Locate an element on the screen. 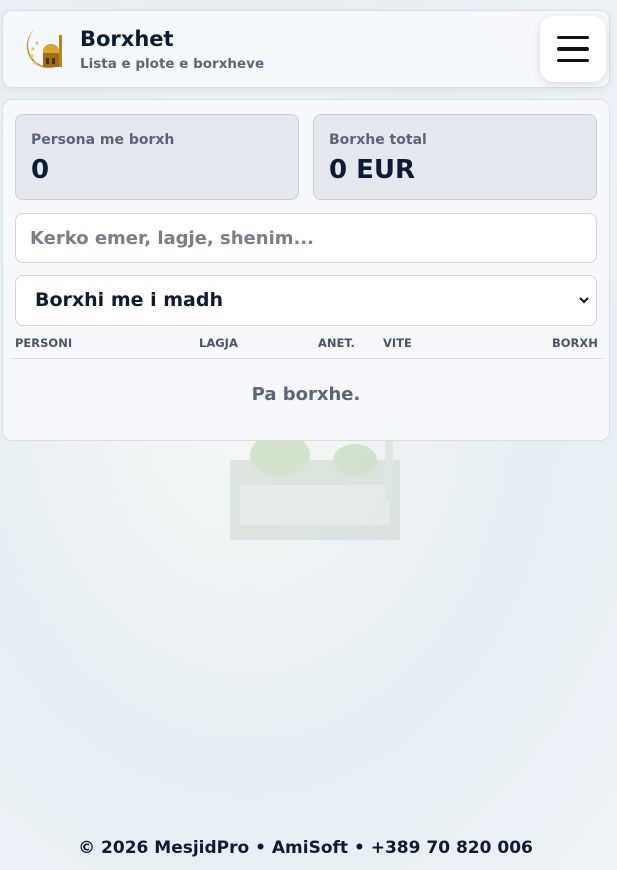 The image size is (617, 870). stat-label: Borxhe total is located at coordinates (378, 140).